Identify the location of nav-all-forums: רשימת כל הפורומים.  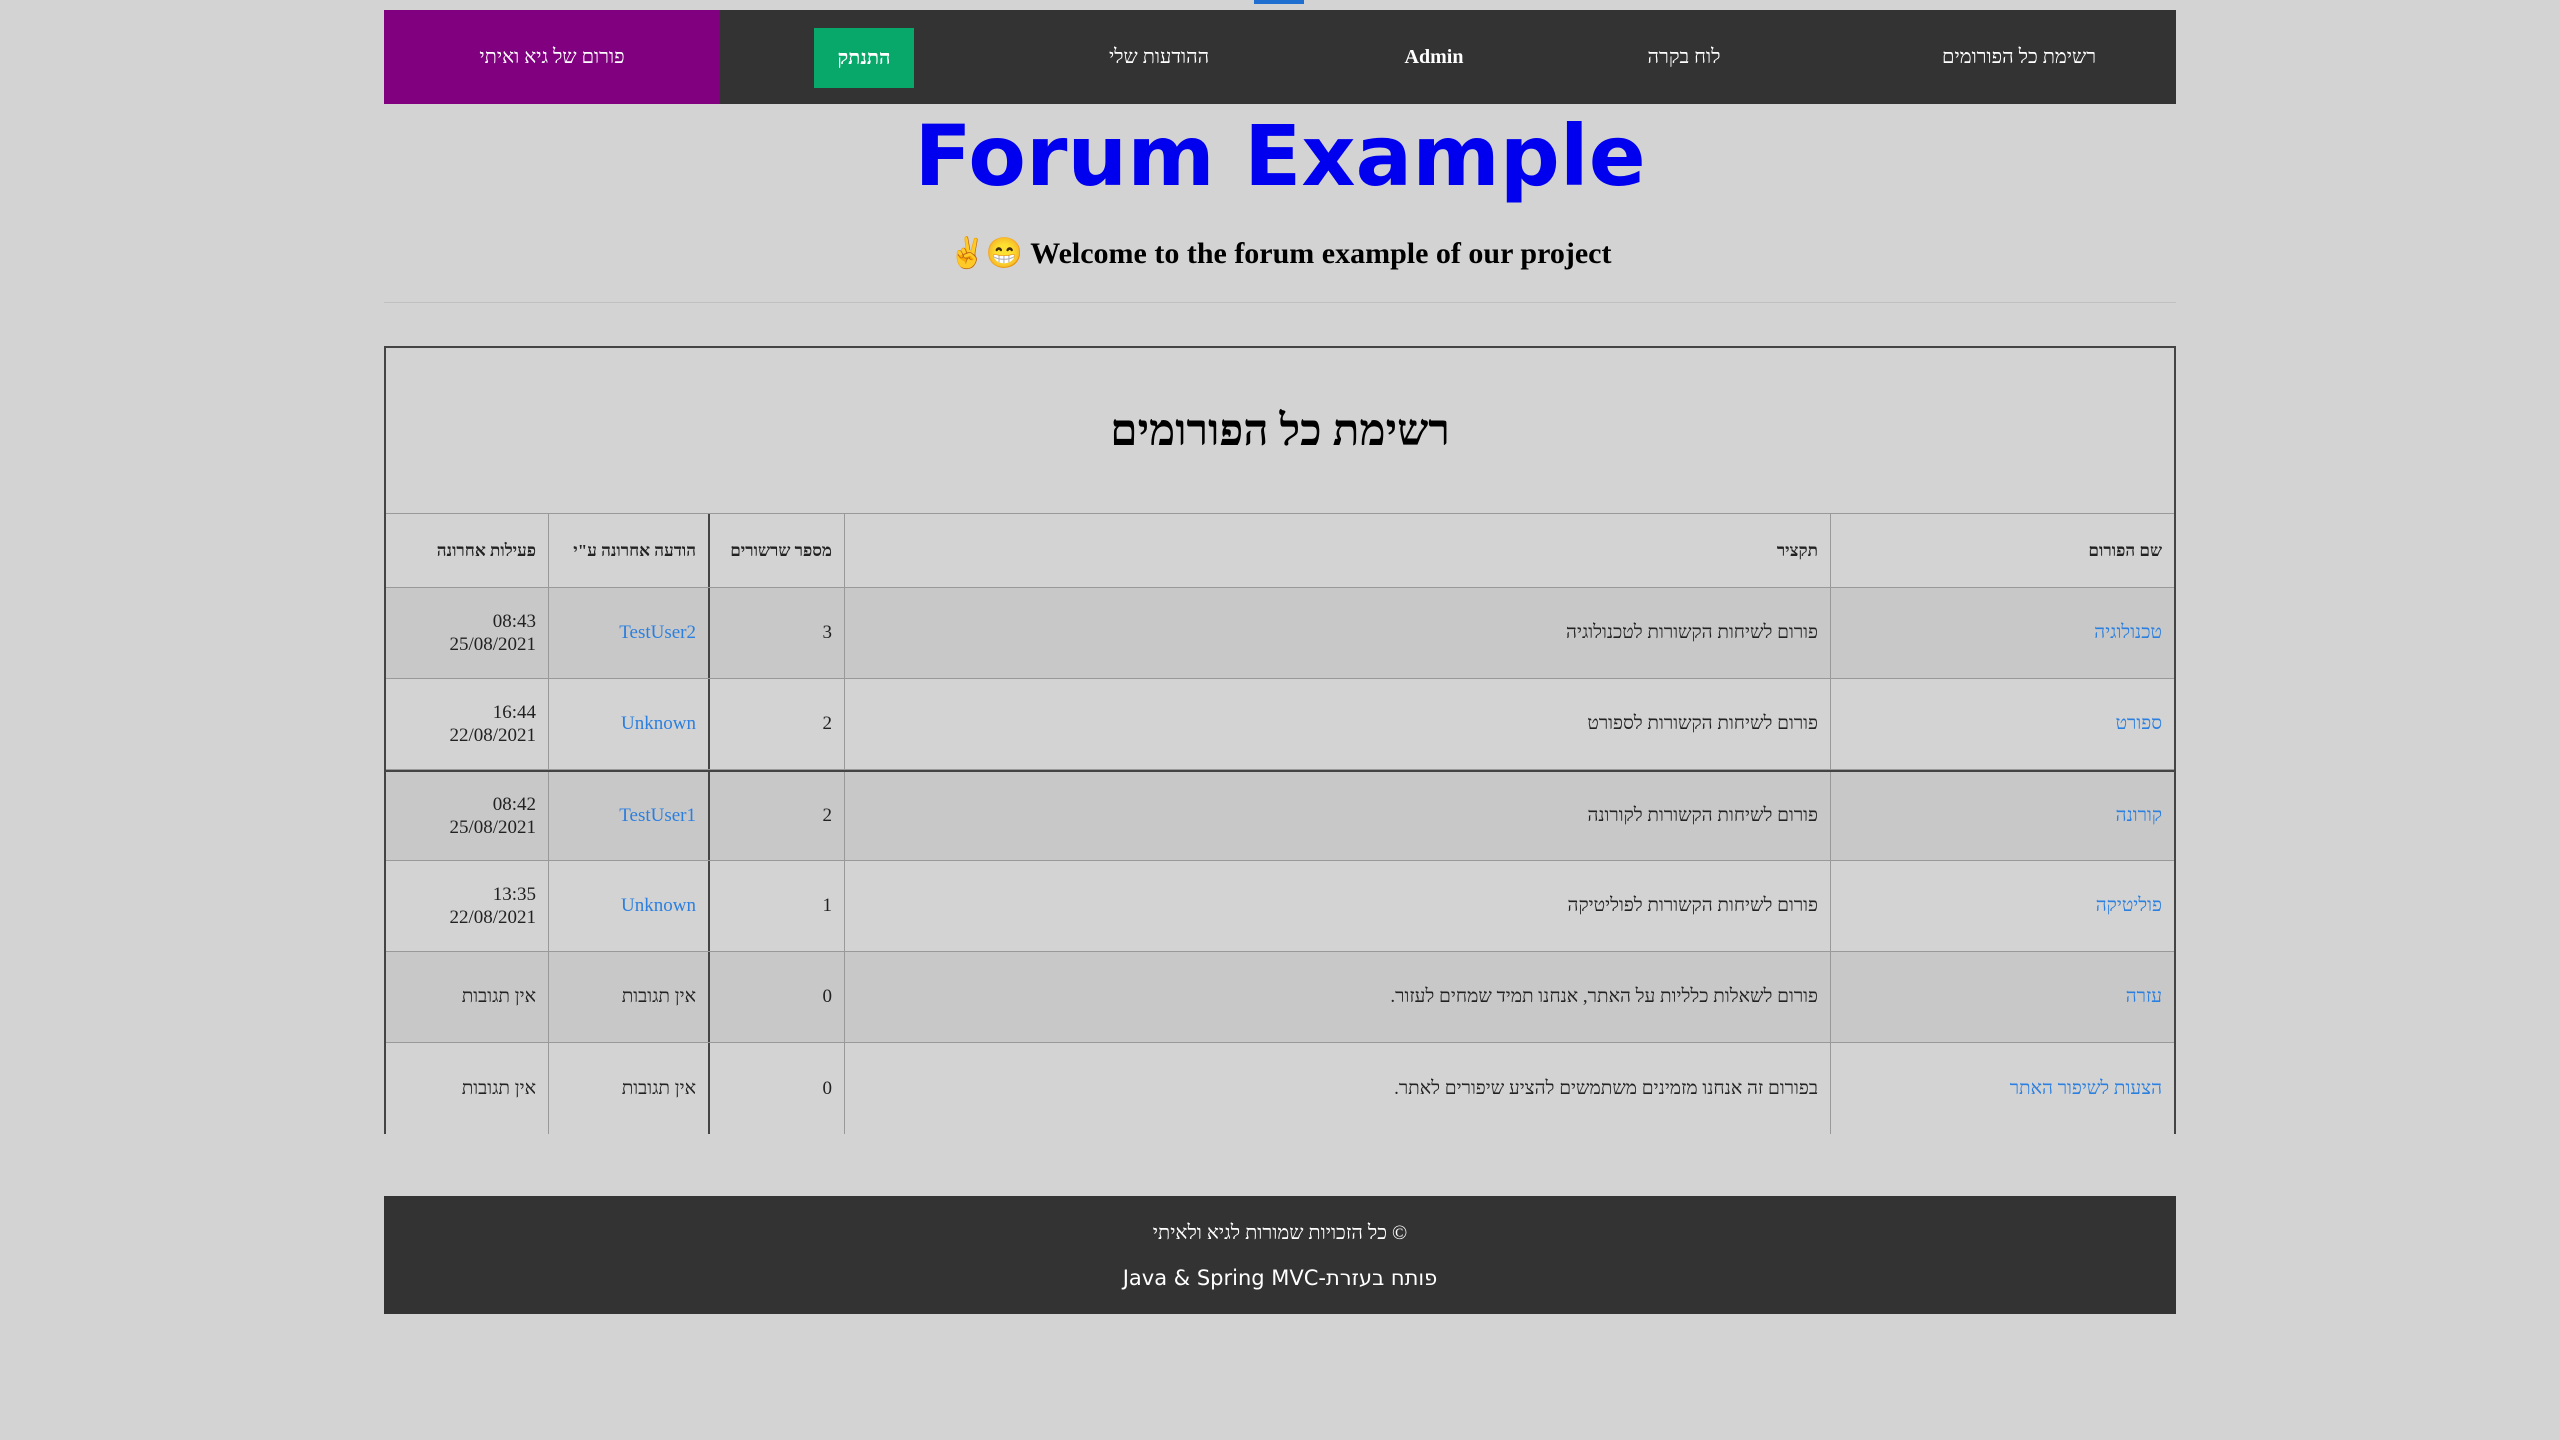
(2019, 57).